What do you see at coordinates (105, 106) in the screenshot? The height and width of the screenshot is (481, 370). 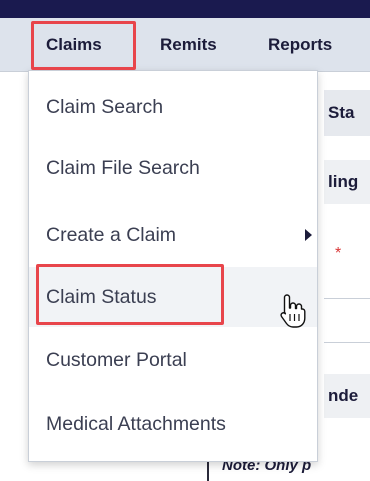 I see `menu-item-label: Claim Search` at bounding box center [105, 106].